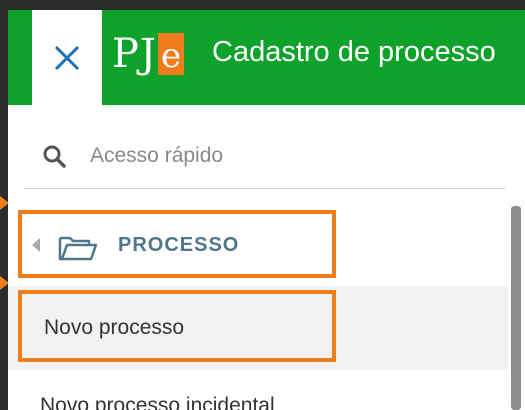 This screenshot has width=525, height=410. What do you see at coordinates (290, 156) in the screenshot?
I see `search-input` at bounding box center [290, 156].